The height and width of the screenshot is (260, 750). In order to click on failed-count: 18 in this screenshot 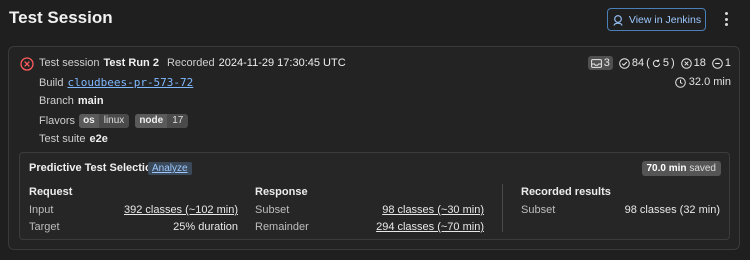, I will do `click(699, 63)`.